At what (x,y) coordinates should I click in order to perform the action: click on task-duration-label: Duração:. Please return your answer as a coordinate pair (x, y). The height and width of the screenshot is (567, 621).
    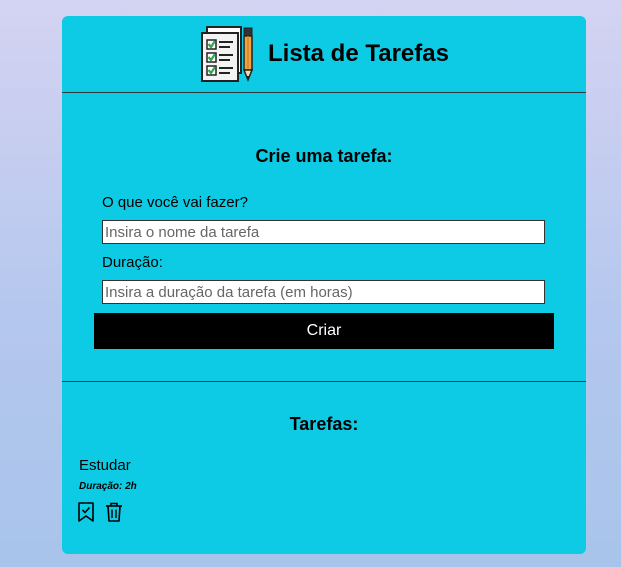
    Looking at the image, I should click on (132, 262).